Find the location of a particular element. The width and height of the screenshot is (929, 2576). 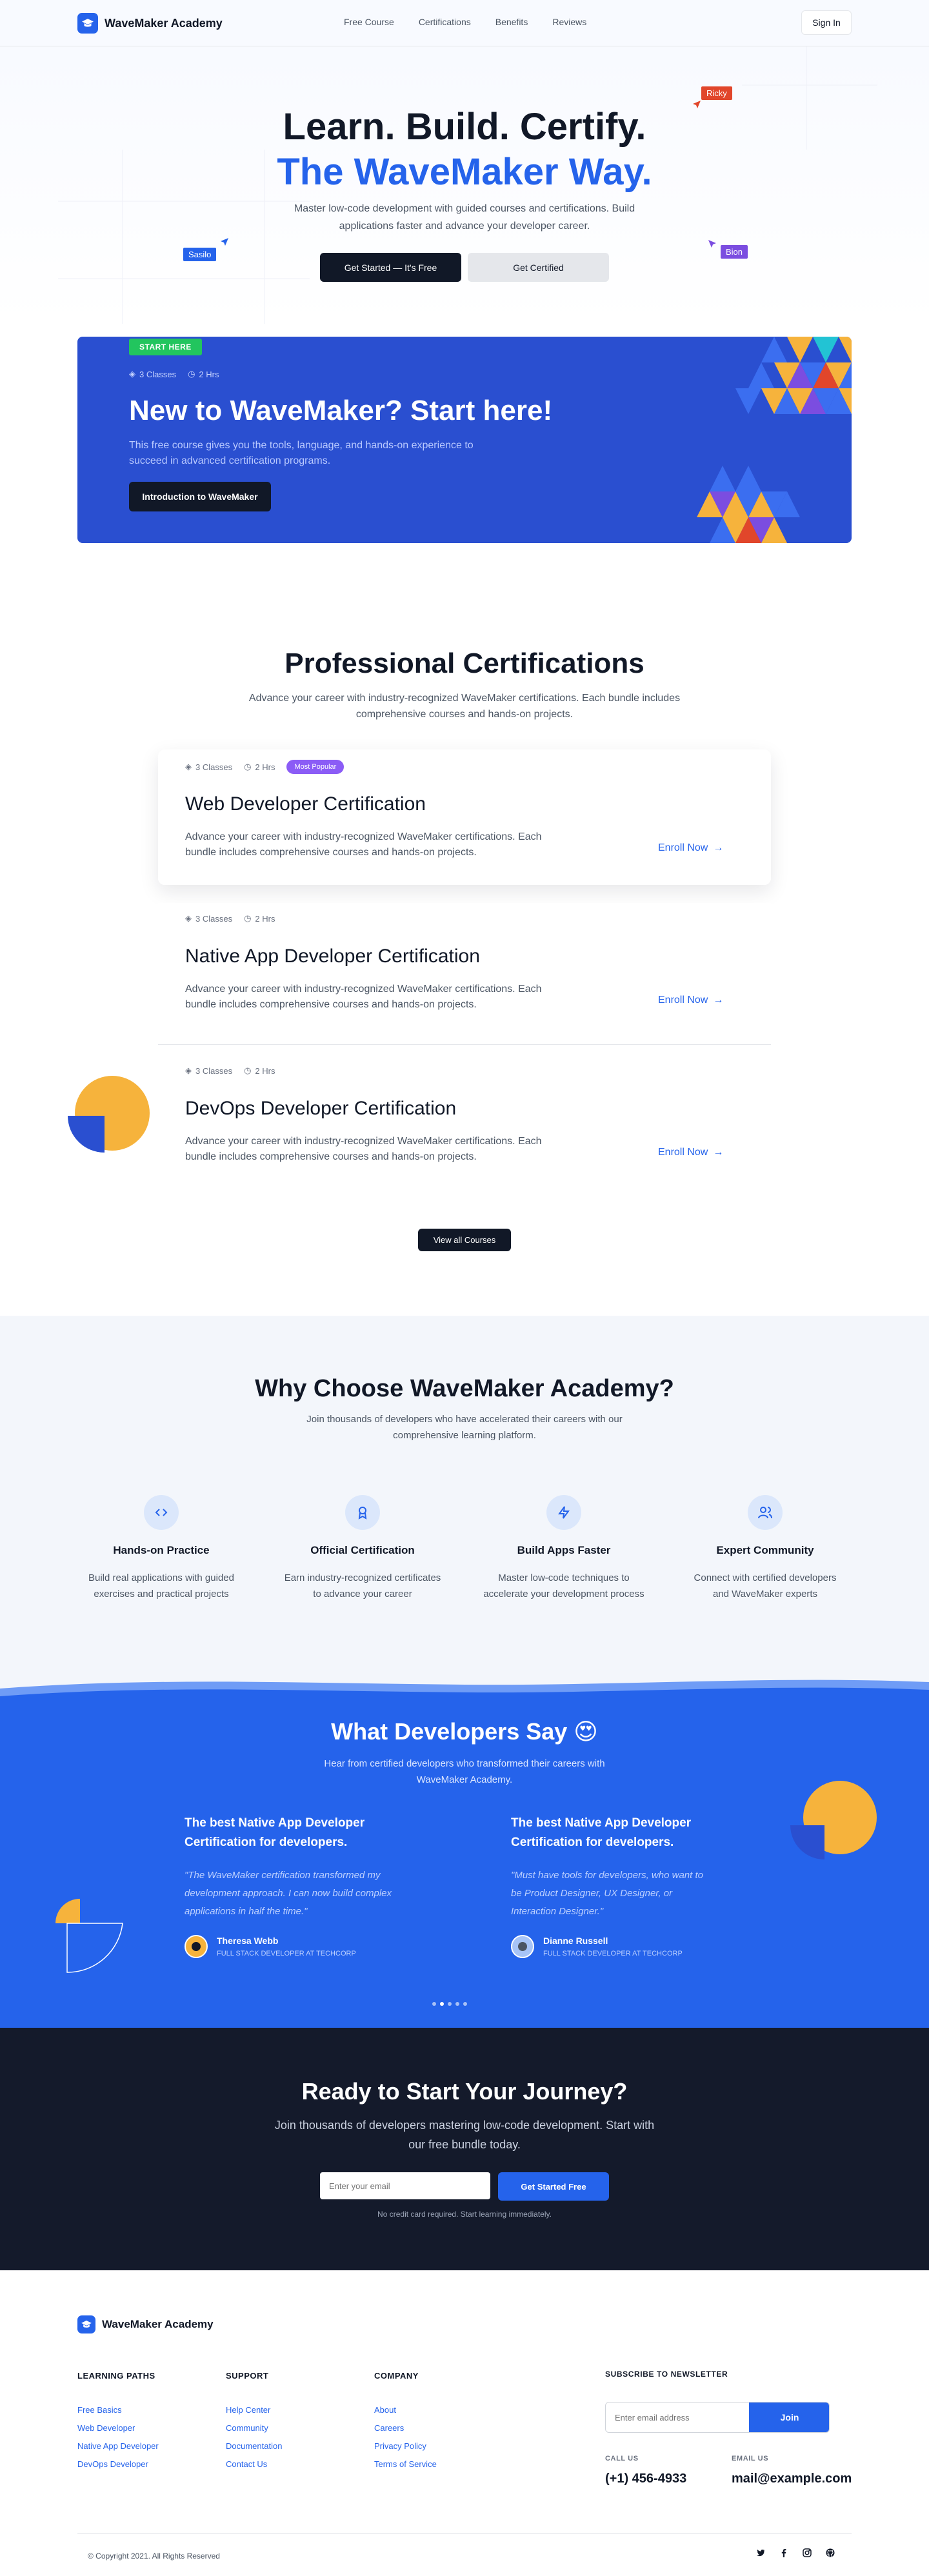

nav-link-certifications: Certifications is located at coordinates (445, 22).